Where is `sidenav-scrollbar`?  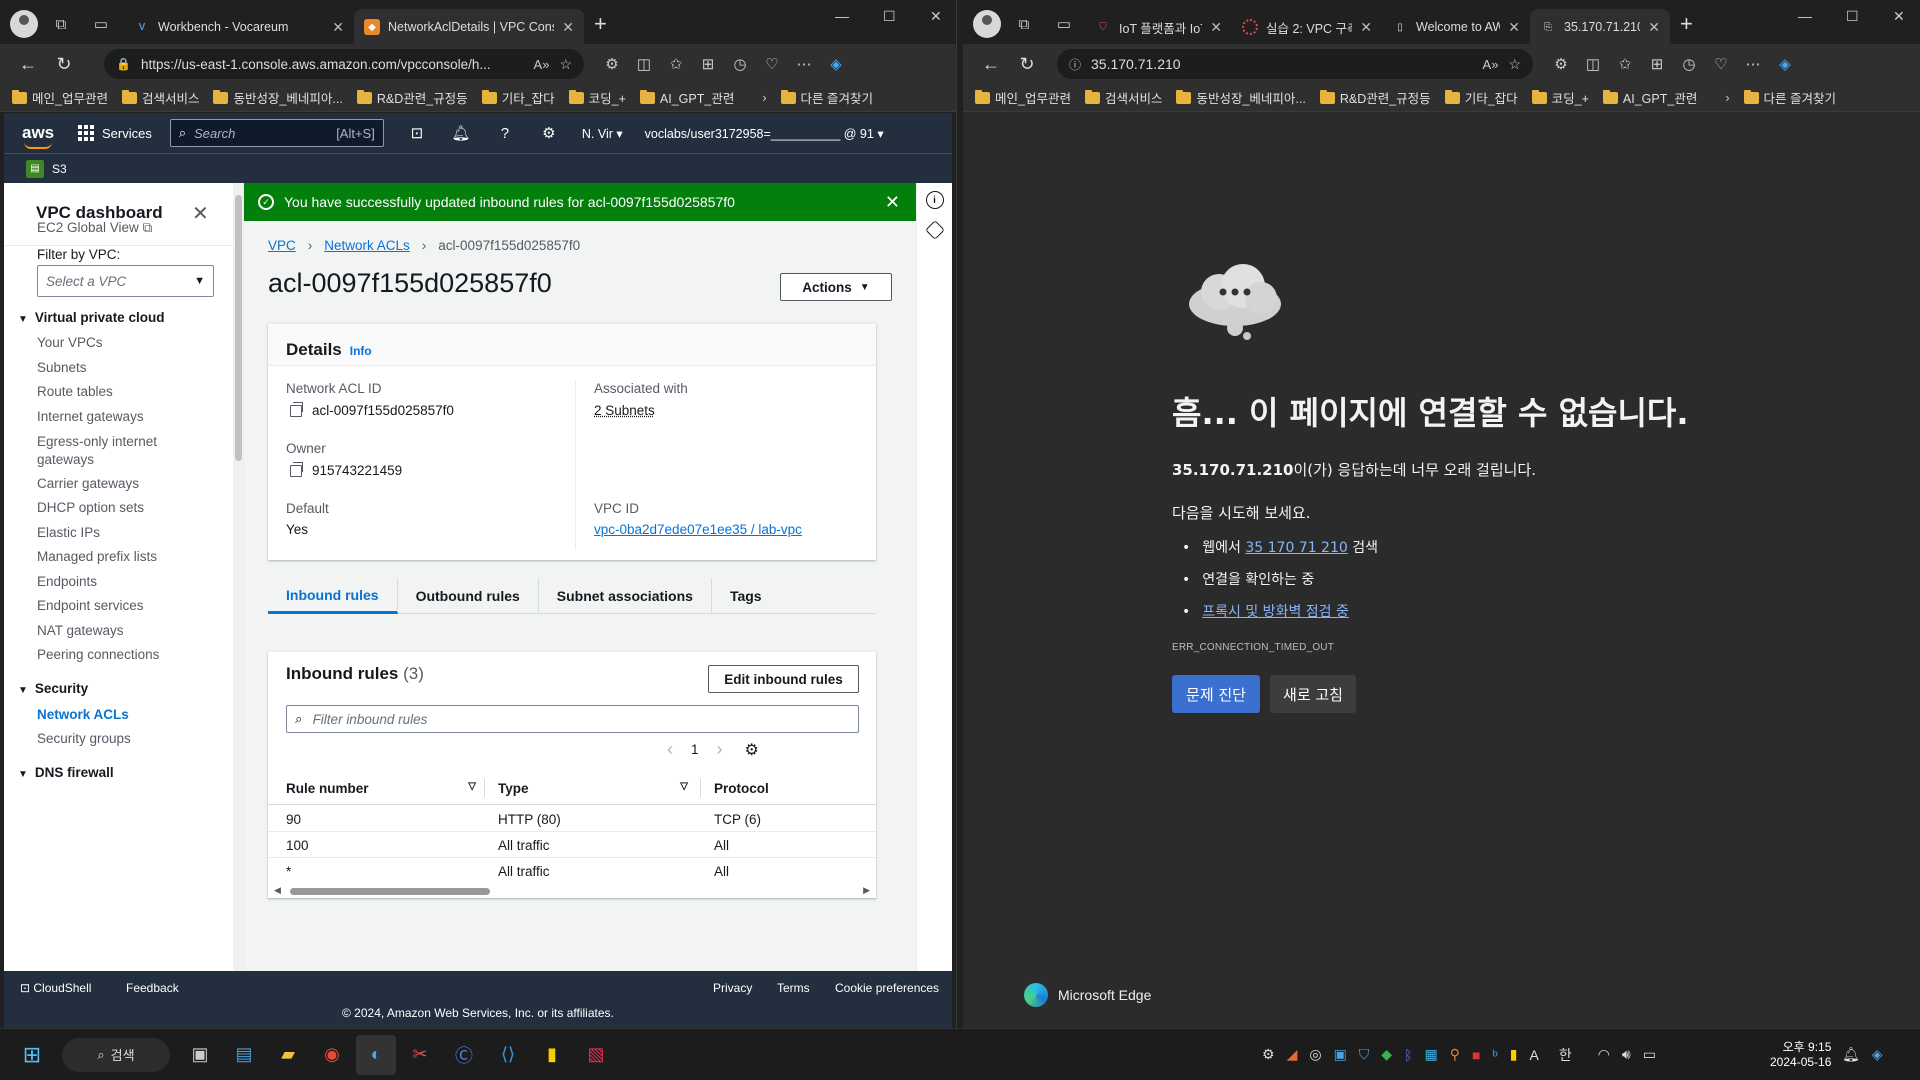
sidenav-scrollbar is located at coordinates (238, 577).